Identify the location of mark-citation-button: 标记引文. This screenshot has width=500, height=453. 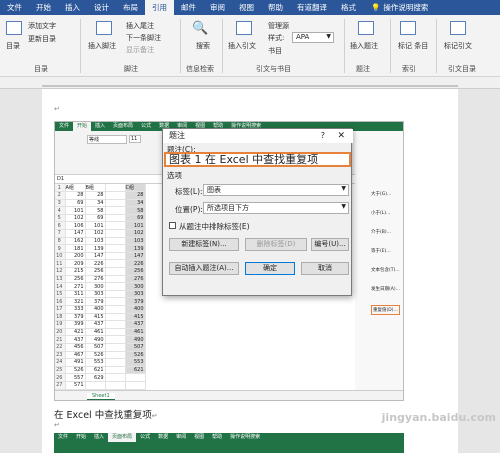
(458, 46).